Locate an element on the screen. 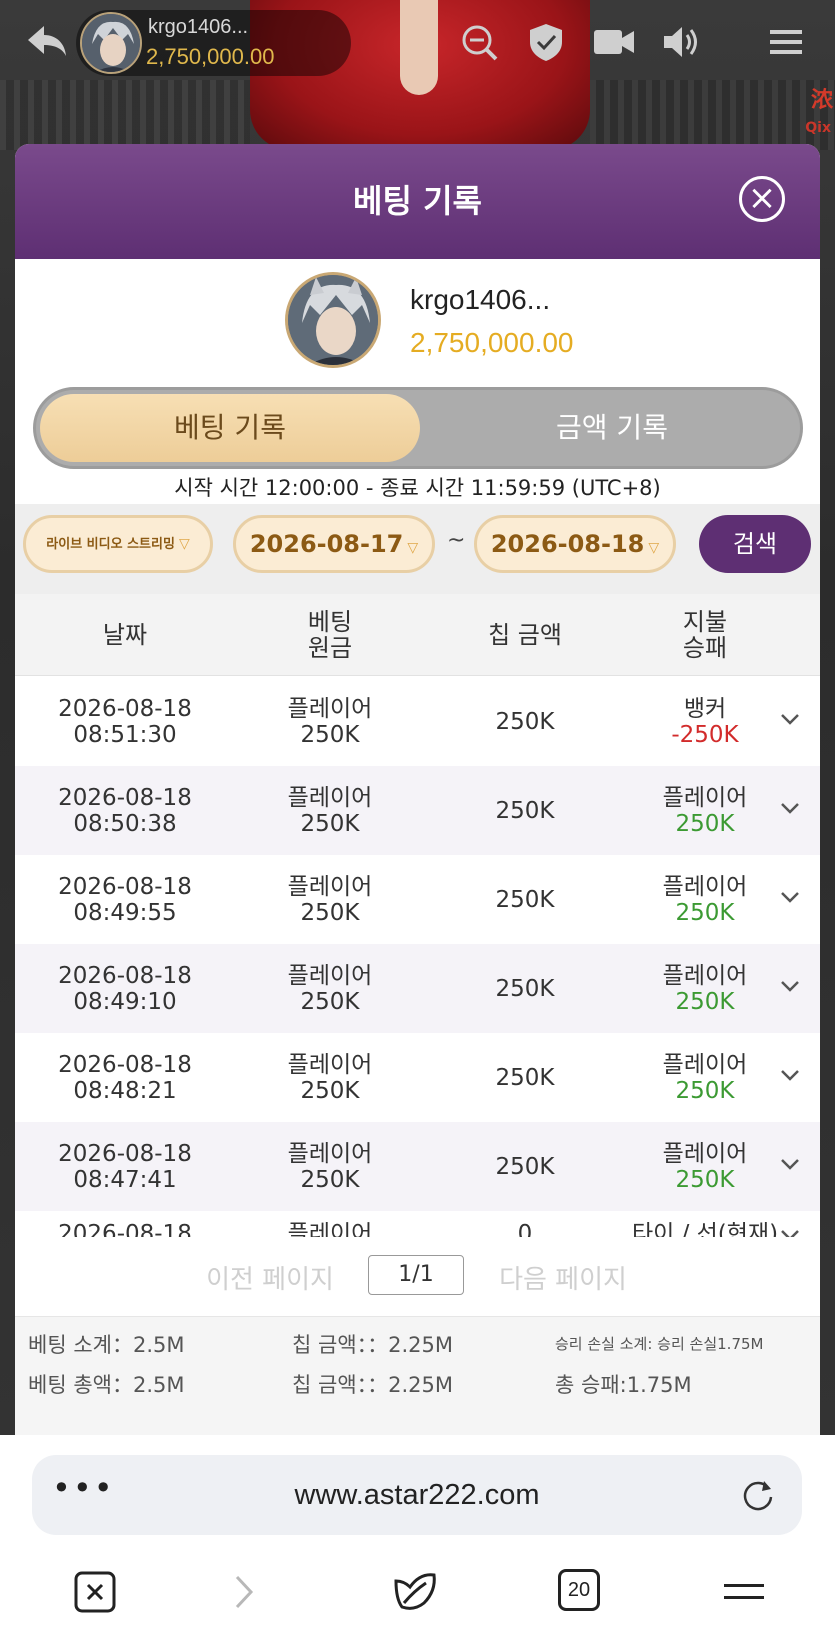  column-header-bet: 베팅 원금 is located at coordinates (330, 635).